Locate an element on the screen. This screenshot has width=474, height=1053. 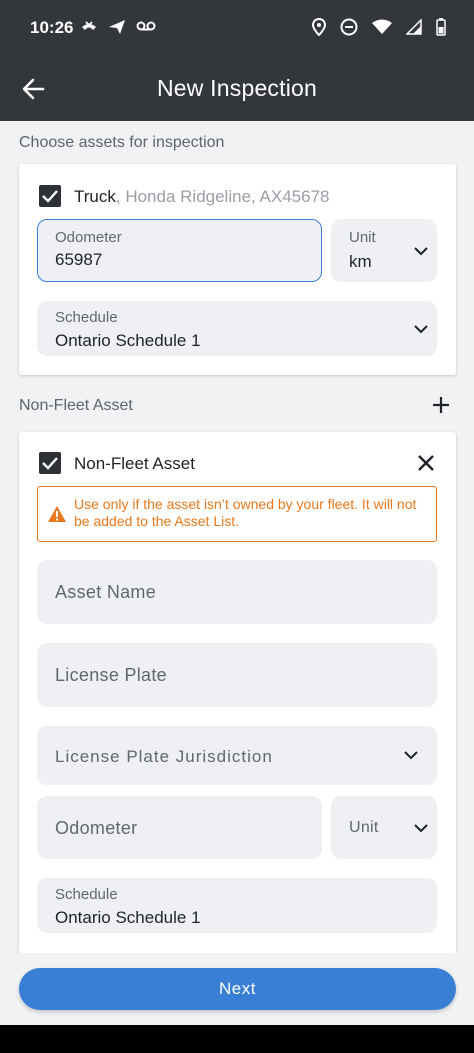
asset-checkbox is located at coordinates (50, 196).